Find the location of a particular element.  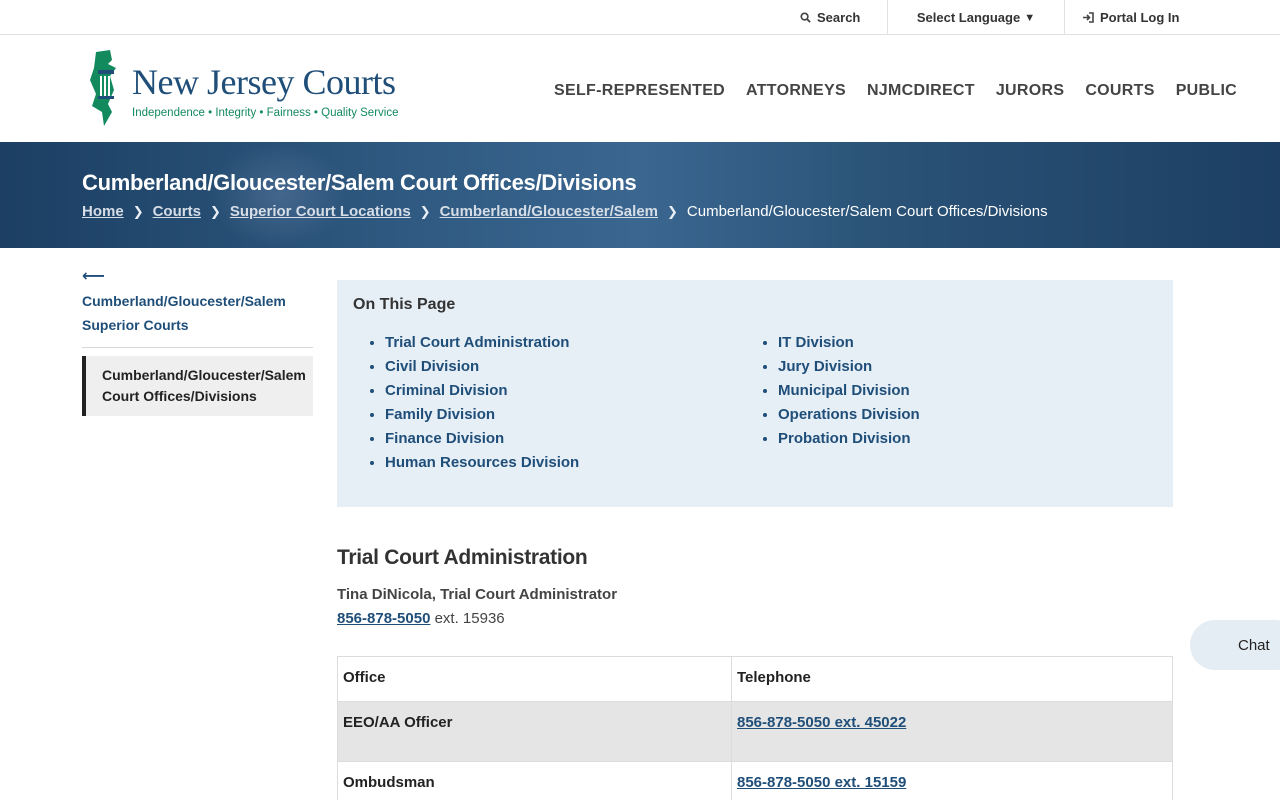

table-cell-office: EEO/AA Officer is located at coordinates (534, 731).